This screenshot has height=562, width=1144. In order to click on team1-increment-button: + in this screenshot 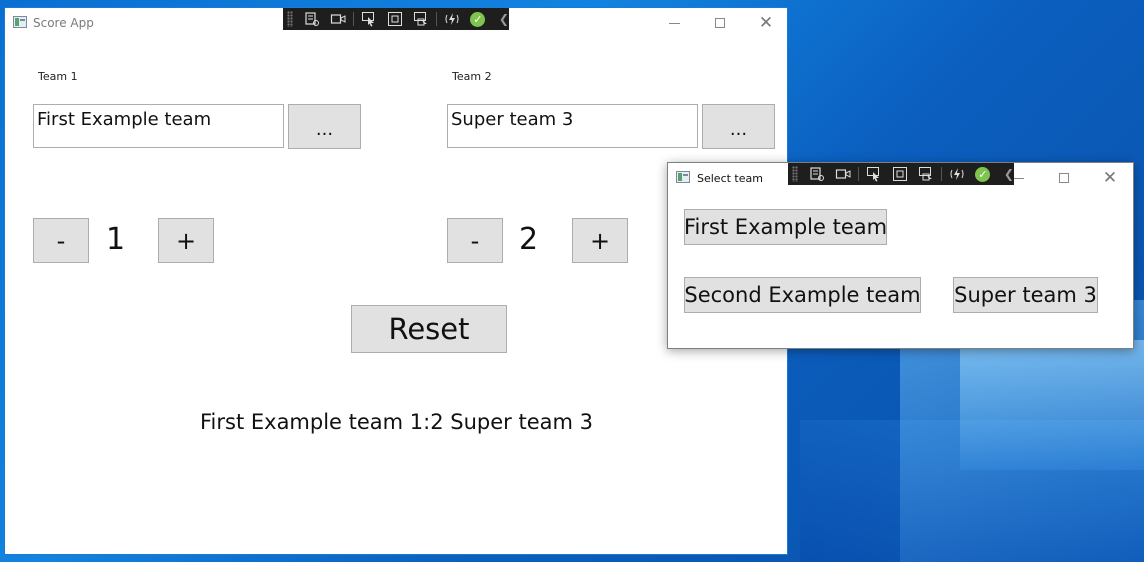, I will do `click(186, 240)`.